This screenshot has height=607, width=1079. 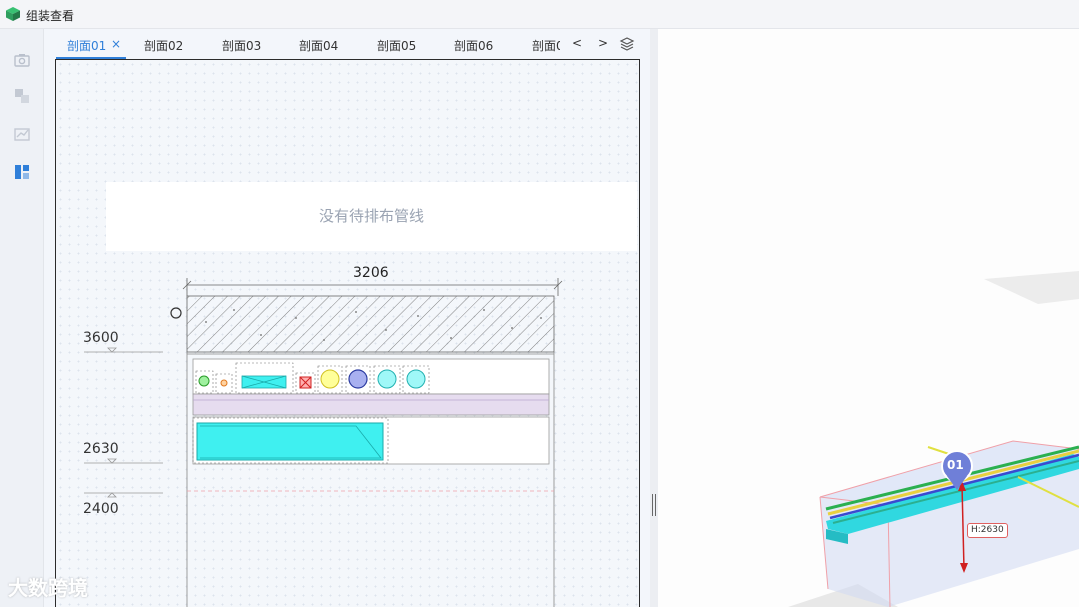 What do you see at coordinates (370, 324) in the screenshot?
I see `concrete-slab` at bounding box center [370, 324].